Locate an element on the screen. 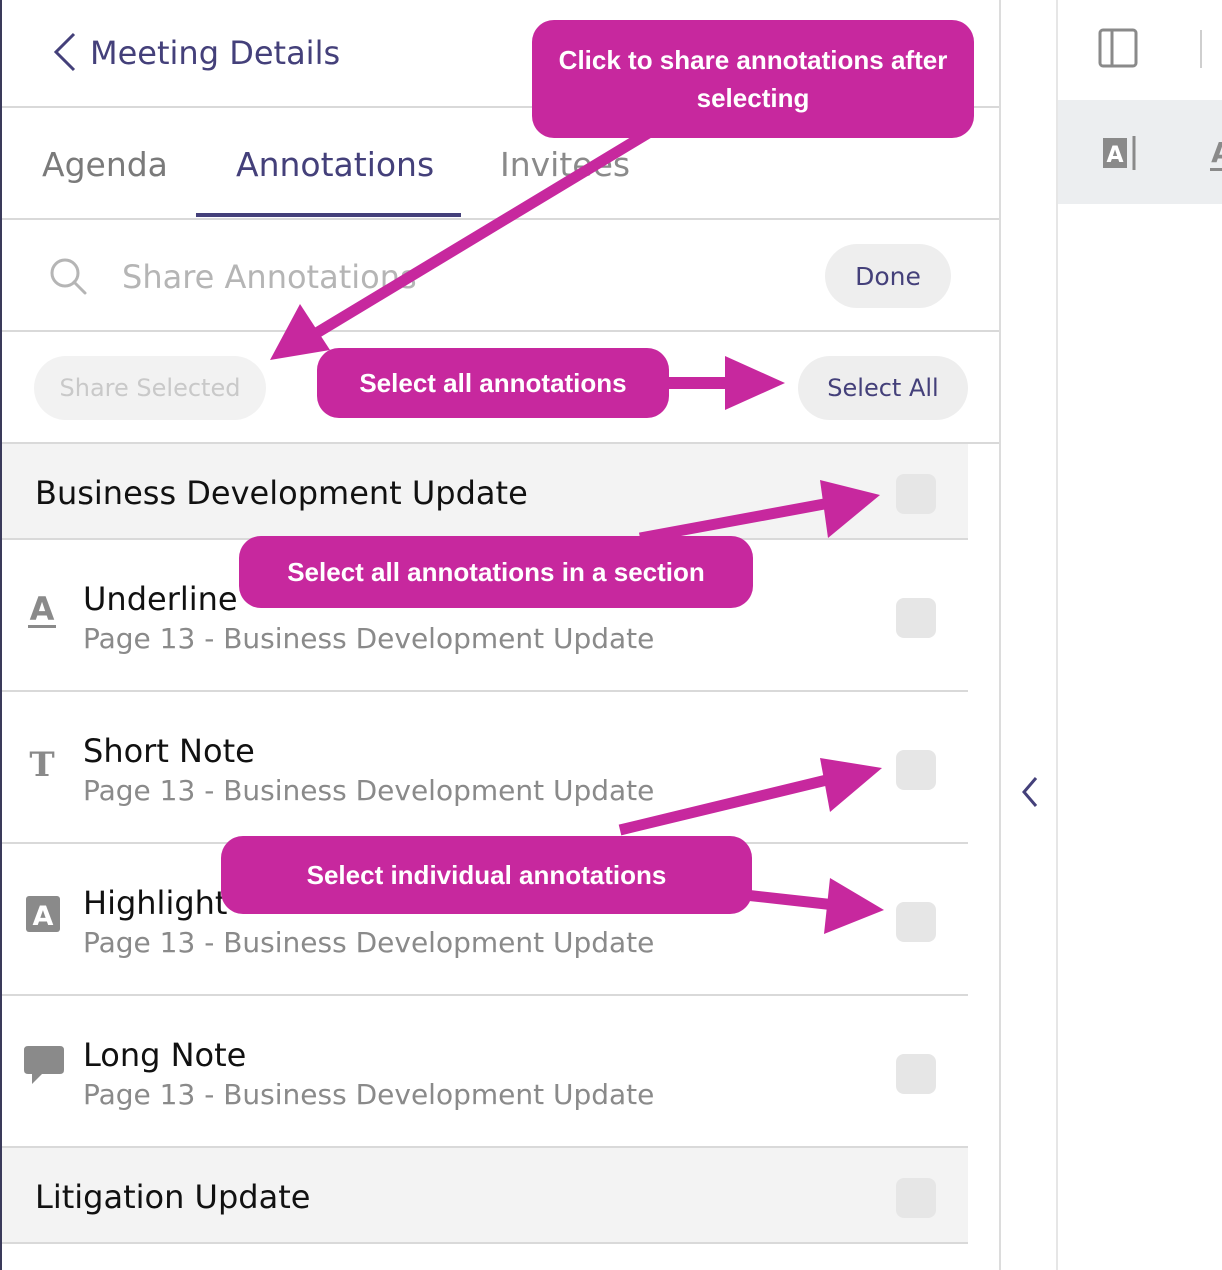 This screenshot has height=1270, width=1222. annotation-toolbar is located at coordinates (1140, 152).